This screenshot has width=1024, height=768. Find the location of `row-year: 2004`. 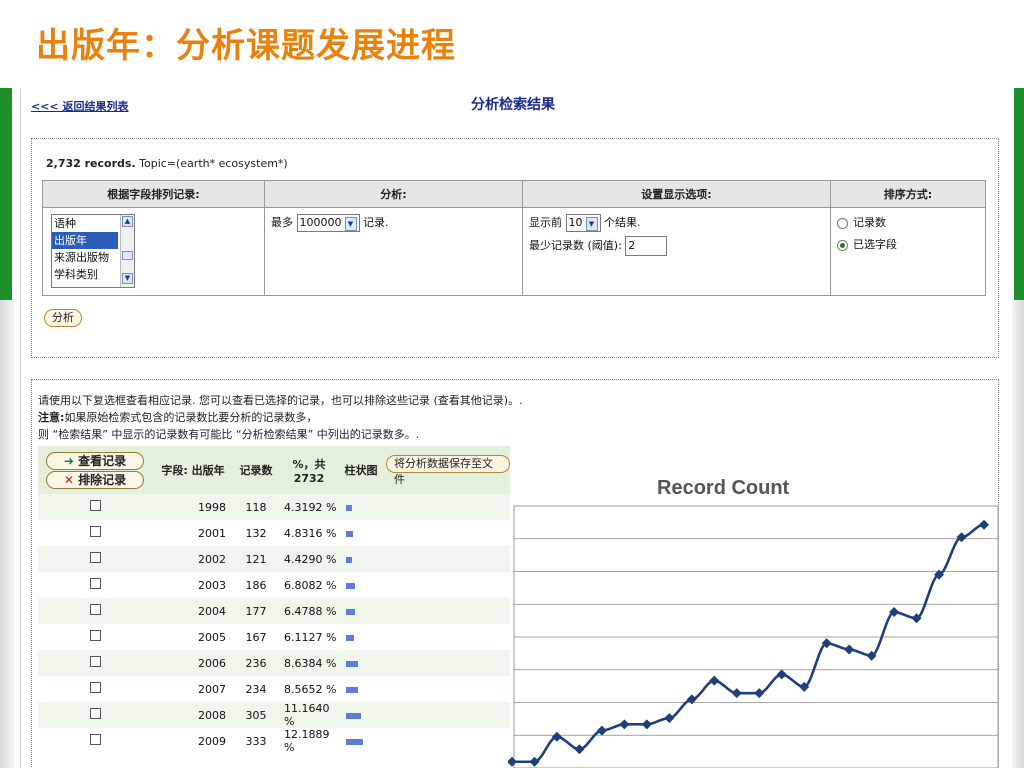

row-year: 2004 is located at coordinates (193, 611).